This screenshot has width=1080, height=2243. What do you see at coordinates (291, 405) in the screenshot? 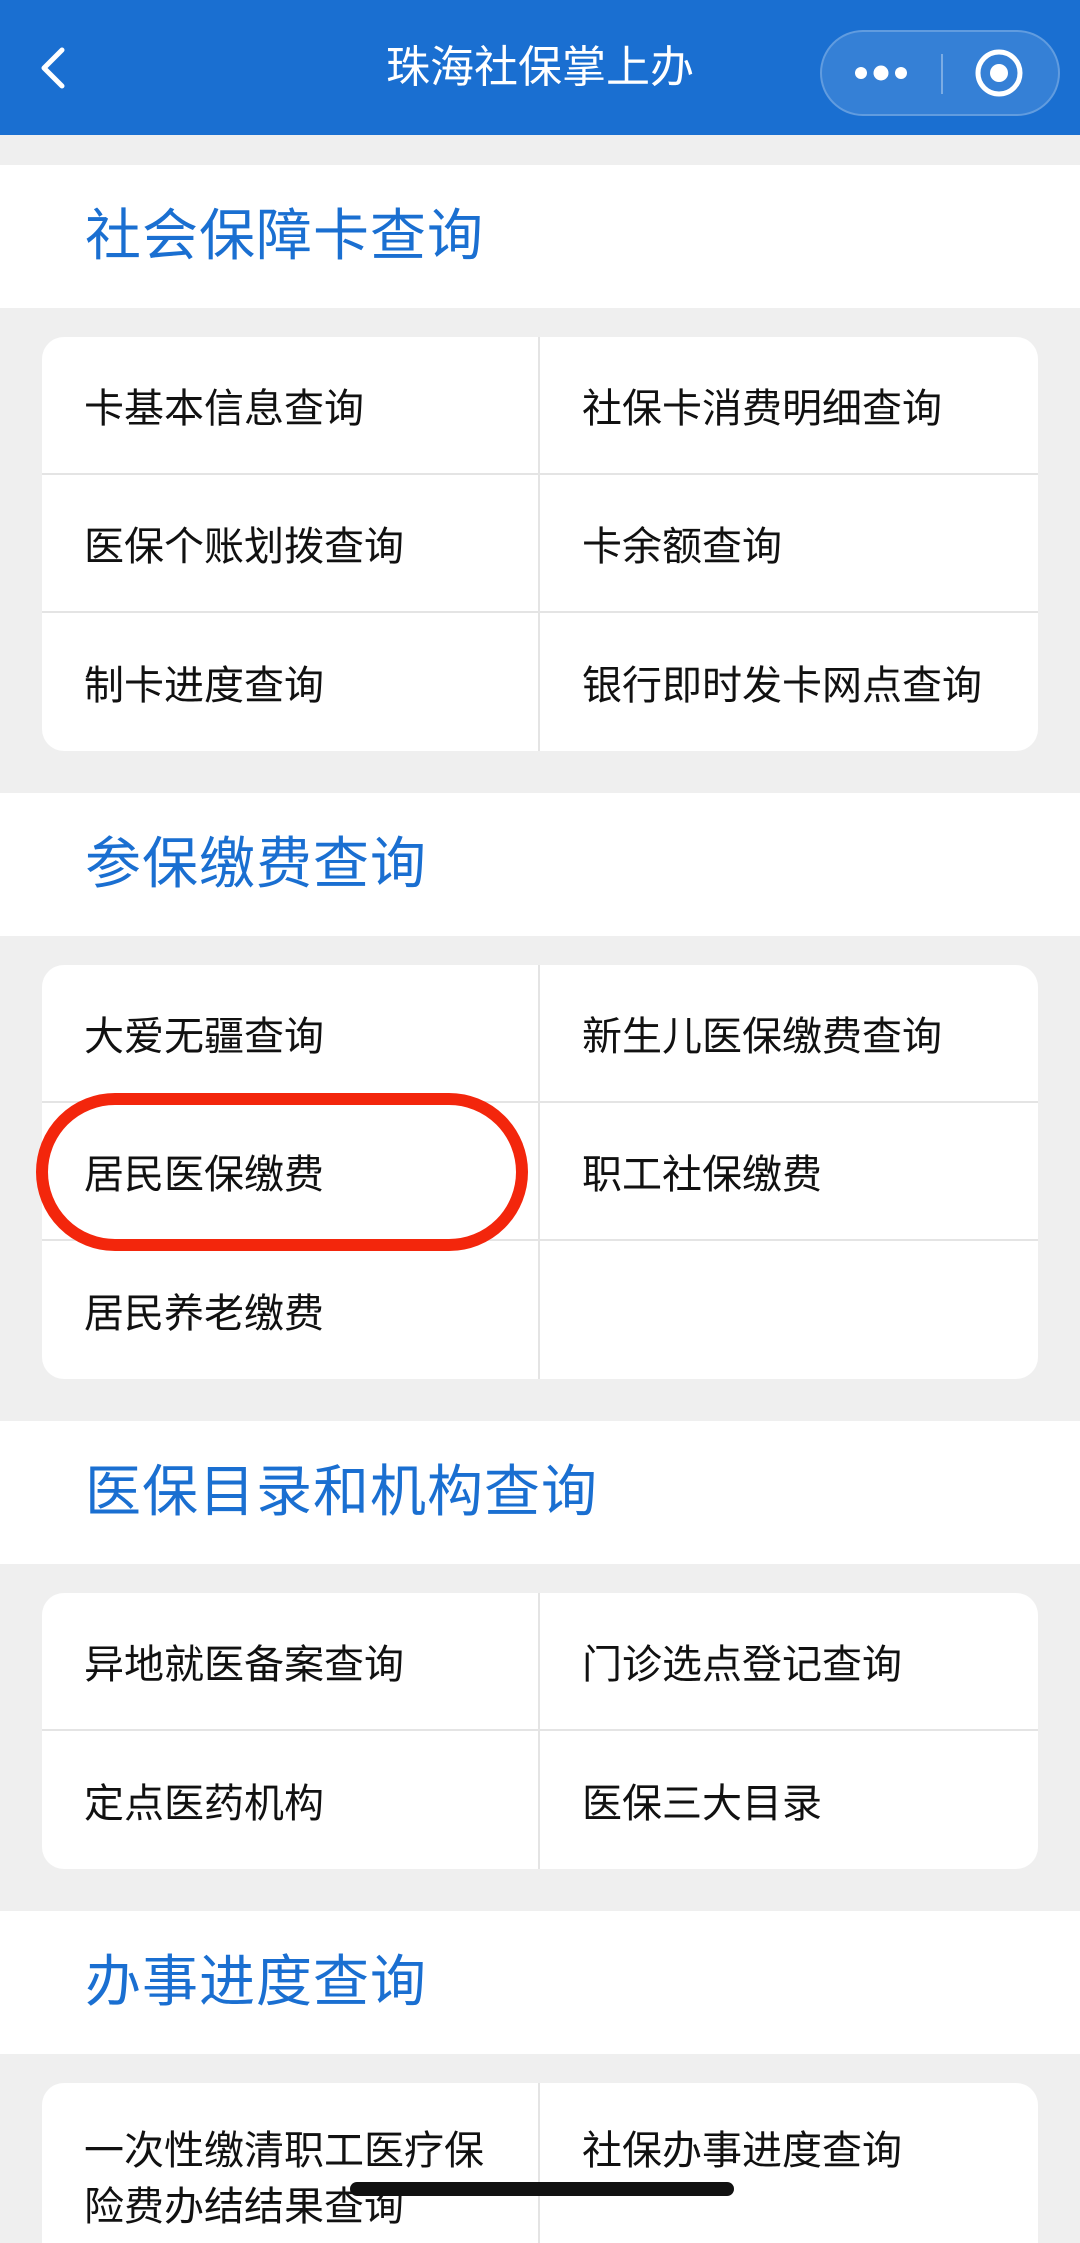
I see `menu-item-card-basic-info: 卡基本信息查询` at bounding box center [291, 405].